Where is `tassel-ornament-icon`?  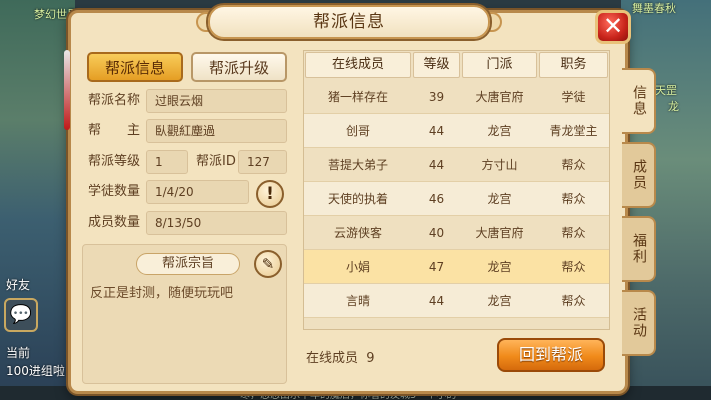 tassel-ornament-icon is located at coordinates (67, 90).